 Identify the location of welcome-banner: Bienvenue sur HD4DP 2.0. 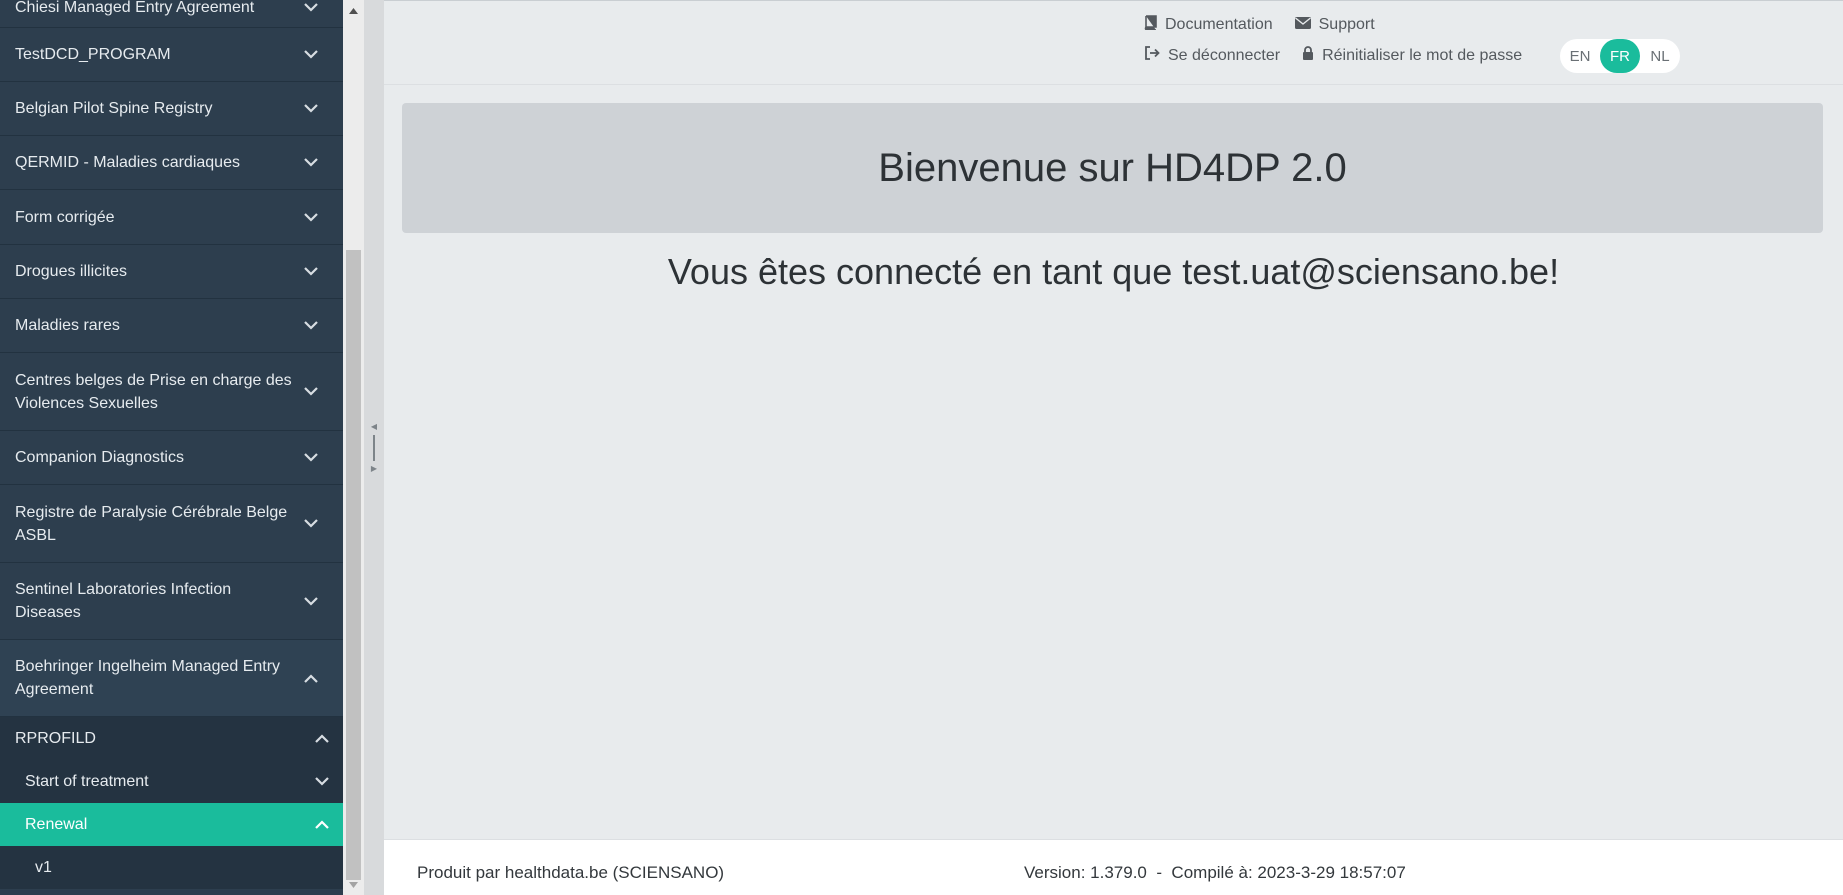
(1112, 168).